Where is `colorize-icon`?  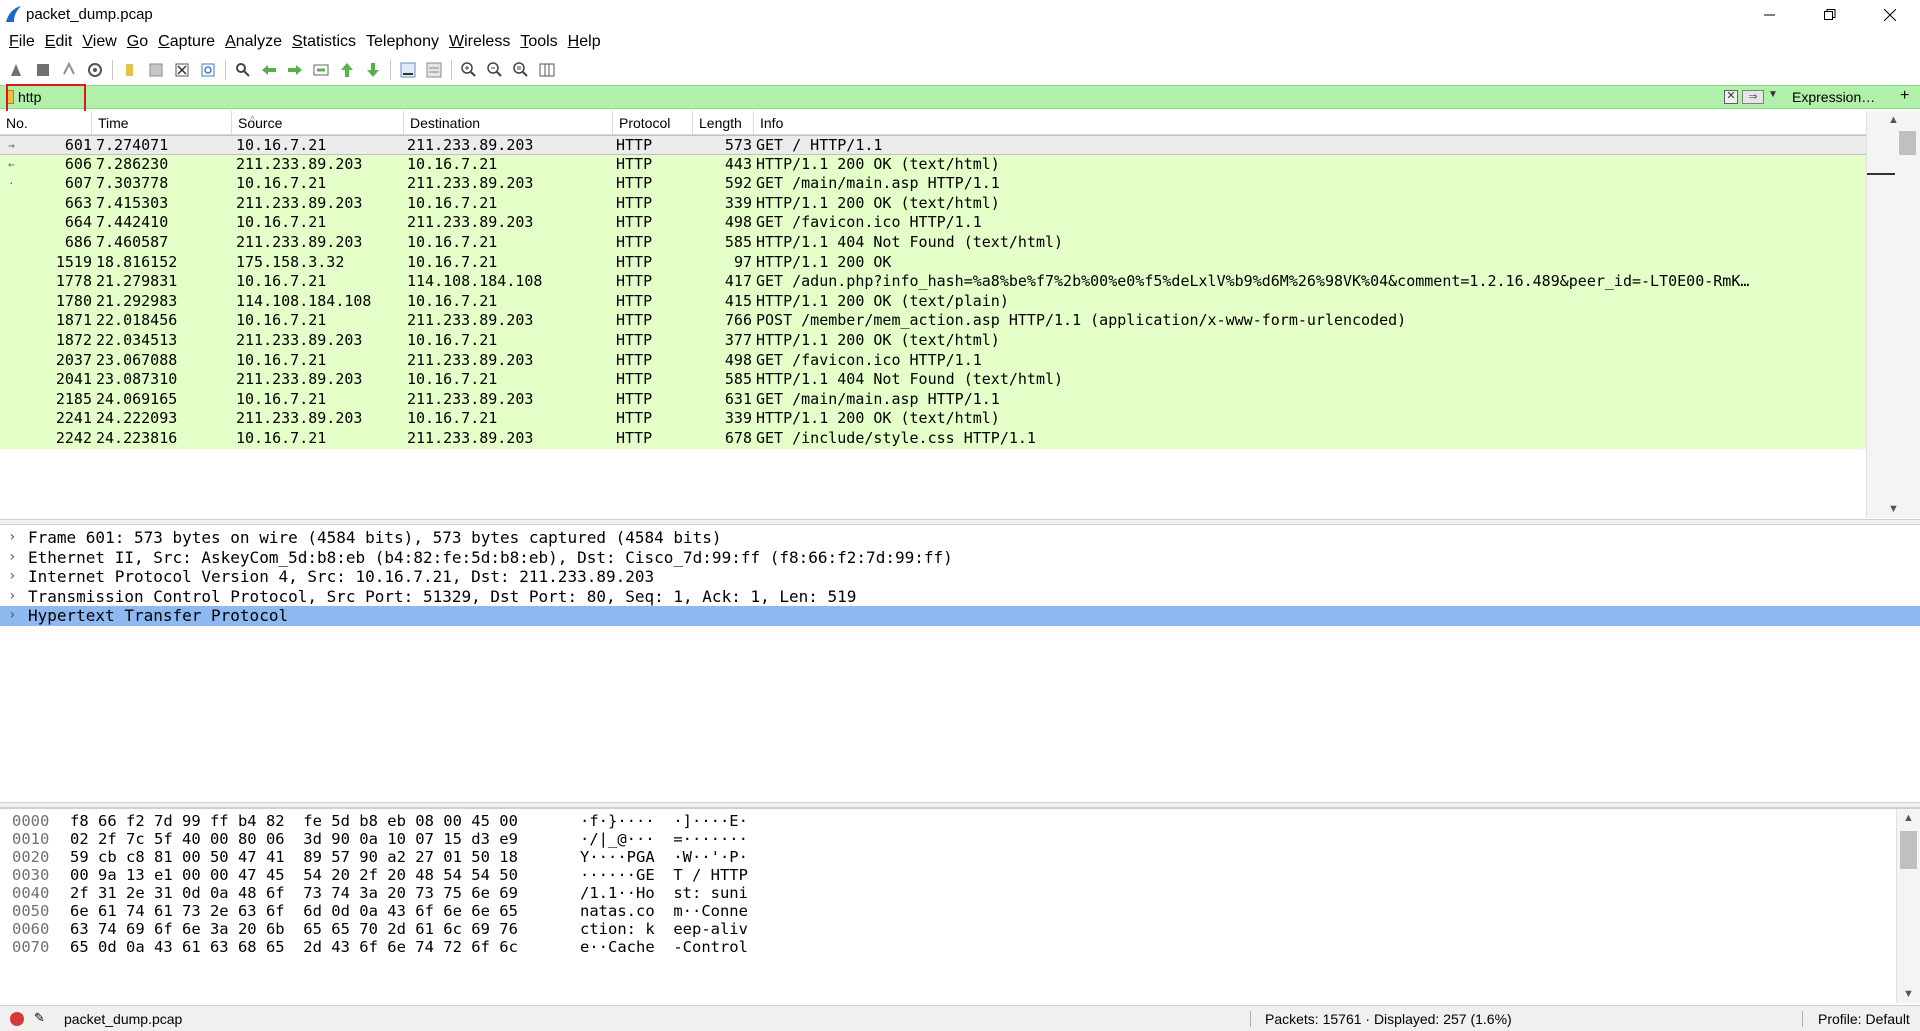
colorize-icon is located at coordinates (434, 70).